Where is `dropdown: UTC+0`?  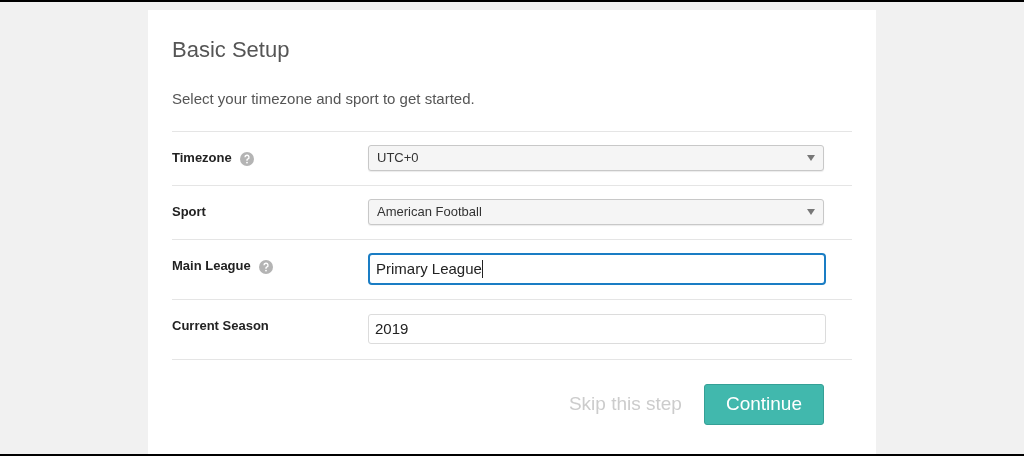 dropdown: UTC+0 is located at coordinates (596, 158).